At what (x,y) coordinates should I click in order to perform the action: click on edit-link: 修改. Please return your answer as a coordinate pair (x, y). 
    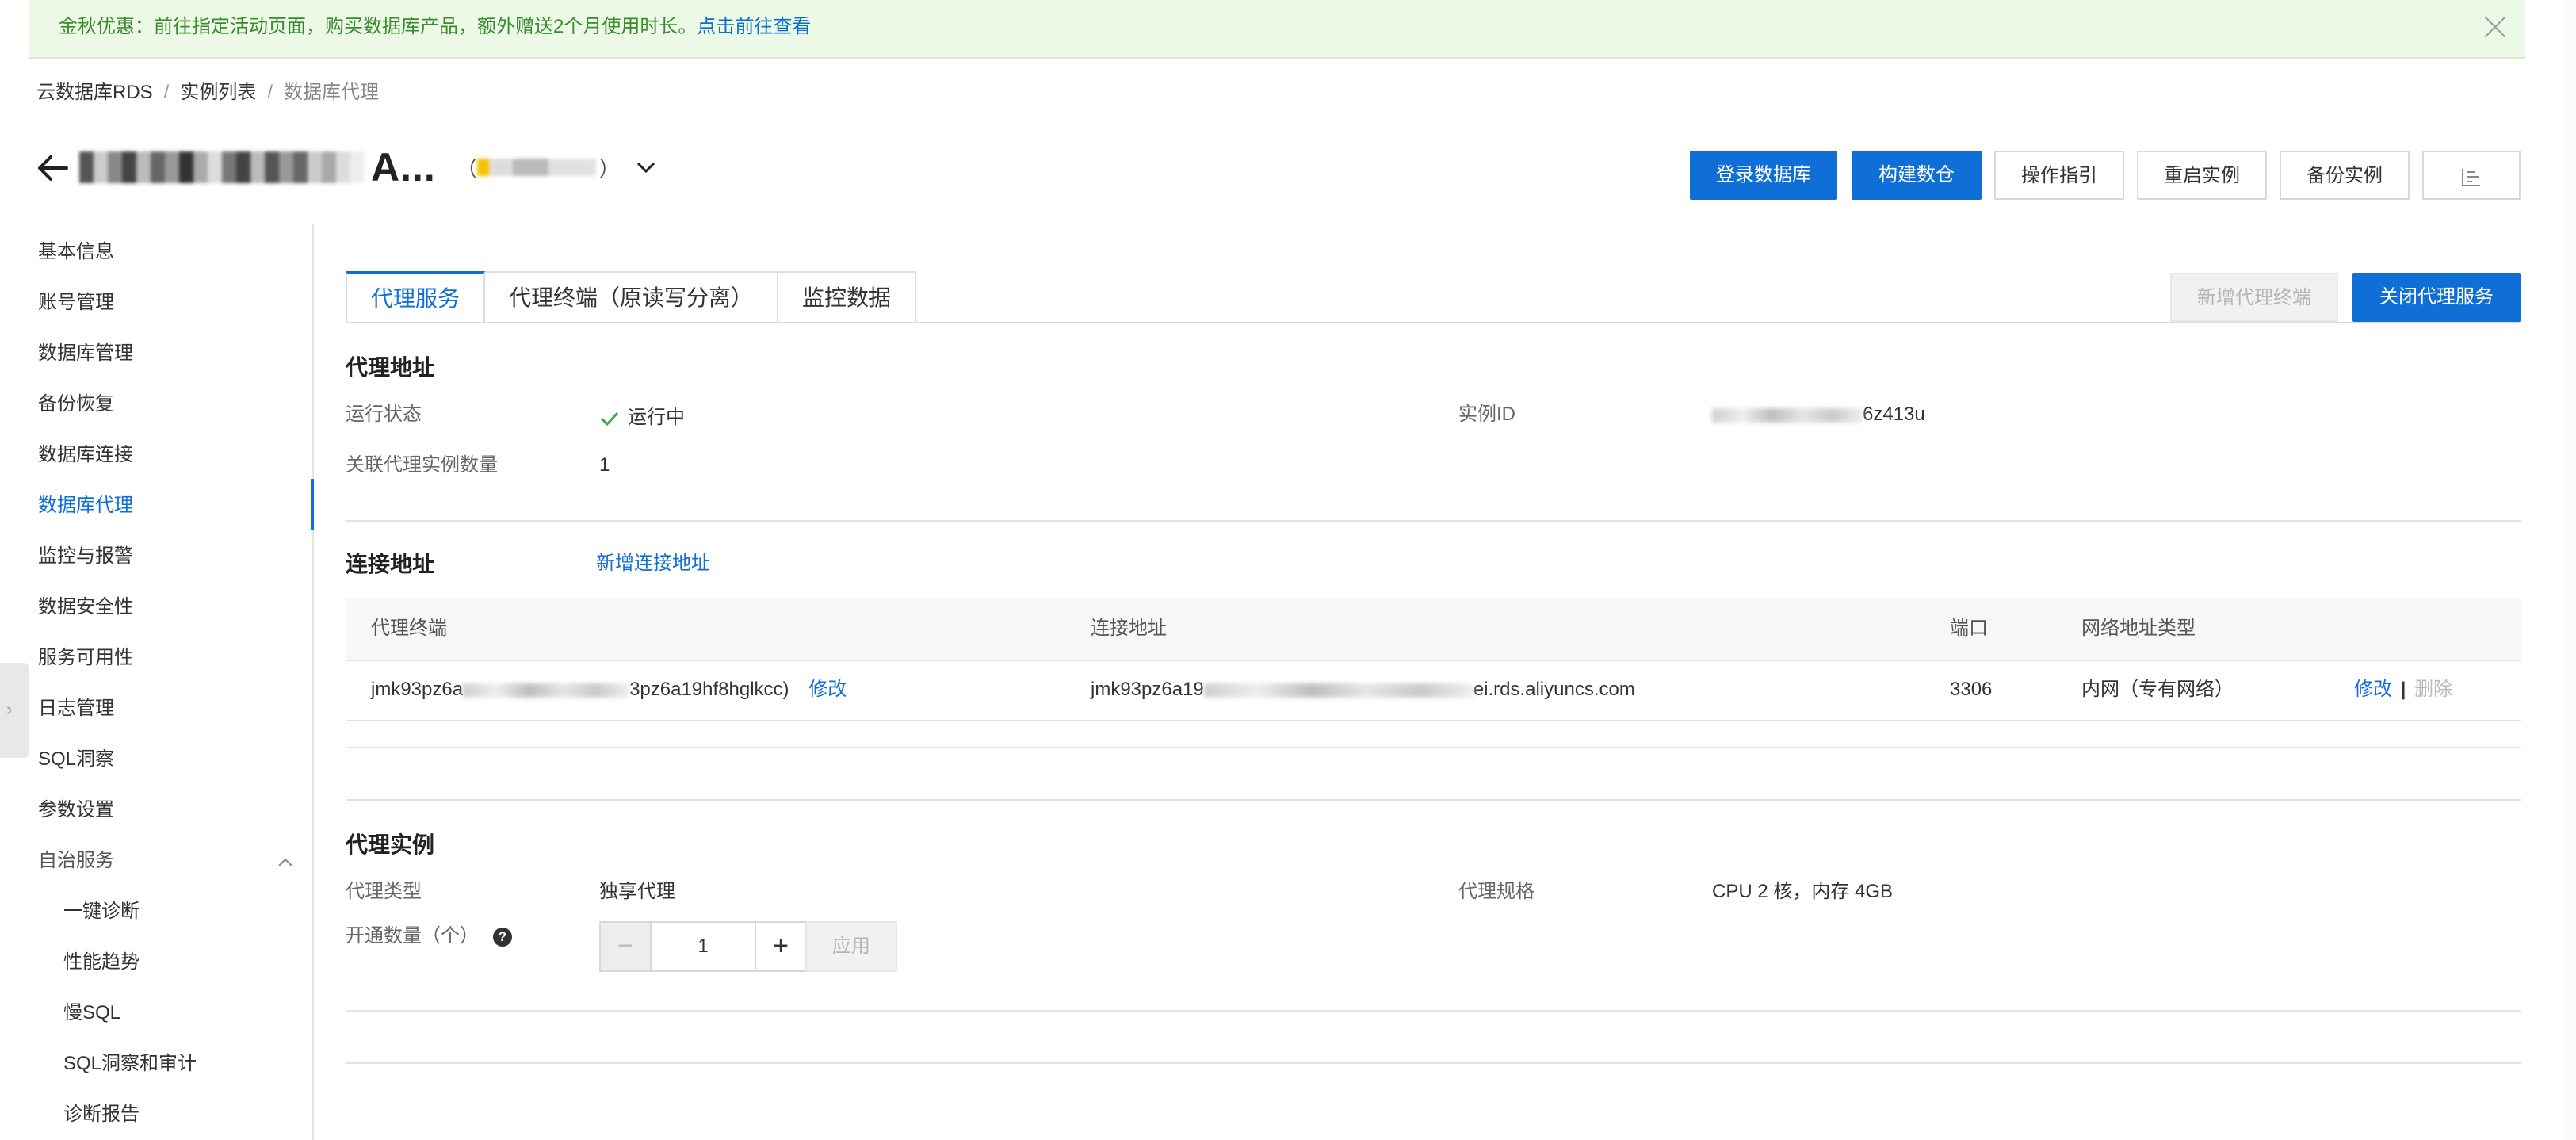
    Looking at the image, I should click on (2373, 689).